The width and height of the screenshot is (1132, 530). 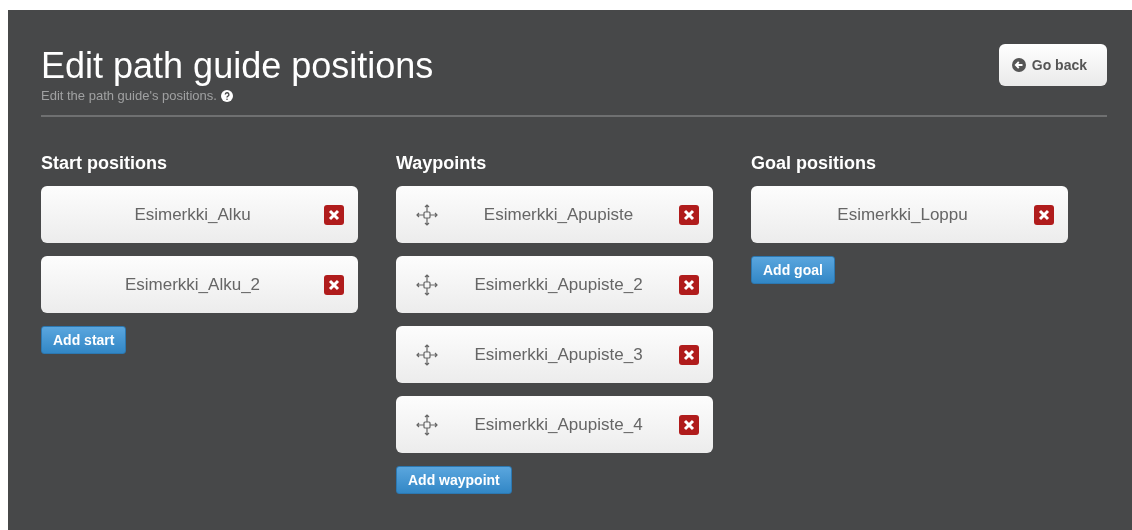 I want to click on position-name: Esimerkki_Apupiste_3, so click(x=558, y=354).